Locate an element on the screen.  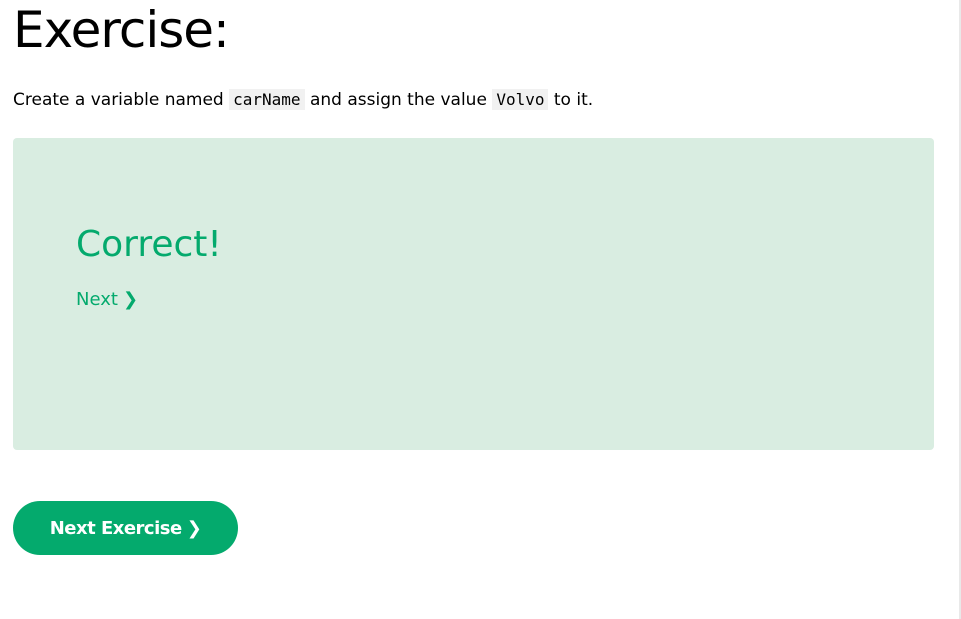
next-exercise-label: Next Exercise is located at coordinates (116, 528).